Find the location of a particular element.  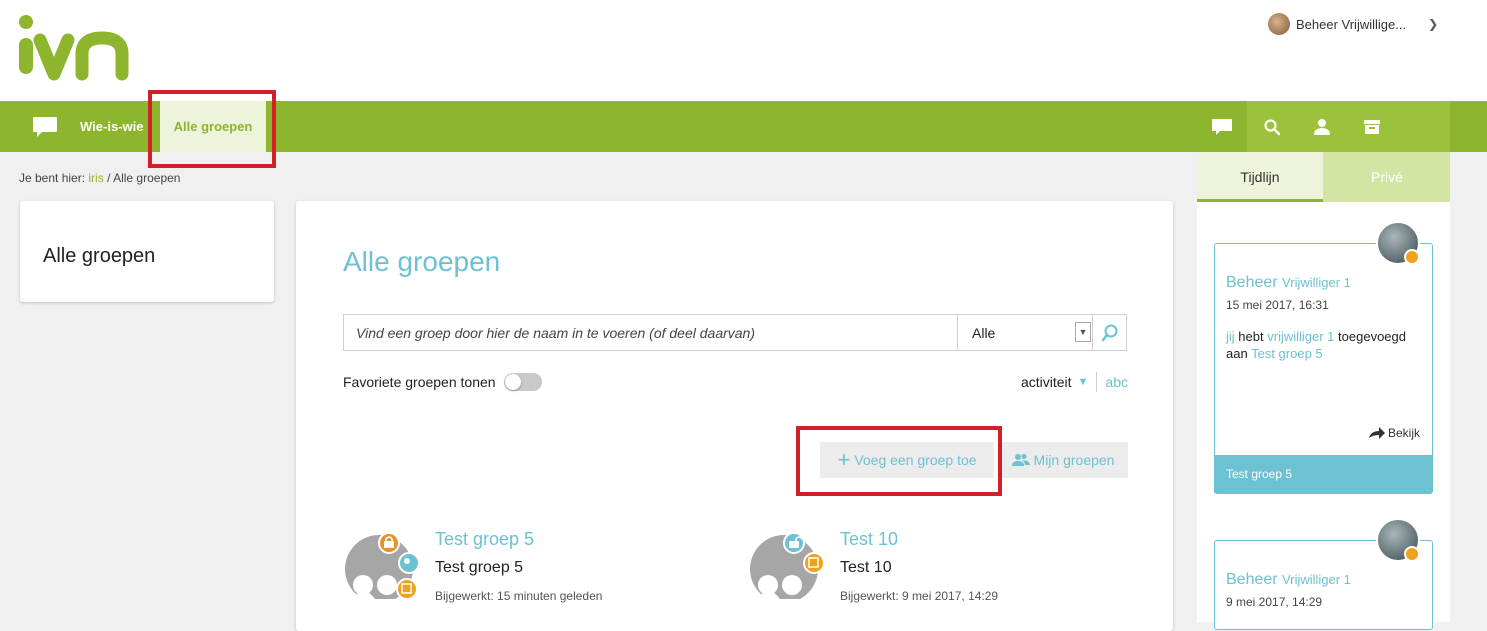

right-panel-nav is located at coordinates (1323, 126).